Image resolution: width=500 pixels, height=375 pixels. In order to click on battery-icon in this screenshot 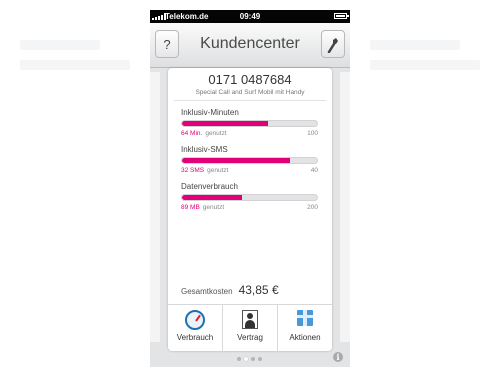, I will do `click(341, 16)`.